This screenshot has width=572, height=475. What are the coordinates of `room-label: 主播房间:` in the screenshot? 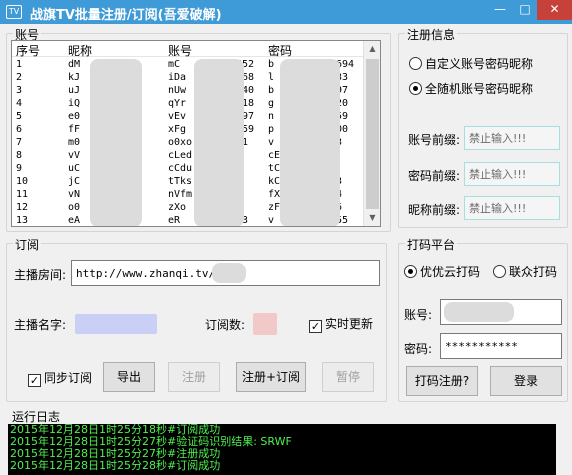 It's located at (40, 275).